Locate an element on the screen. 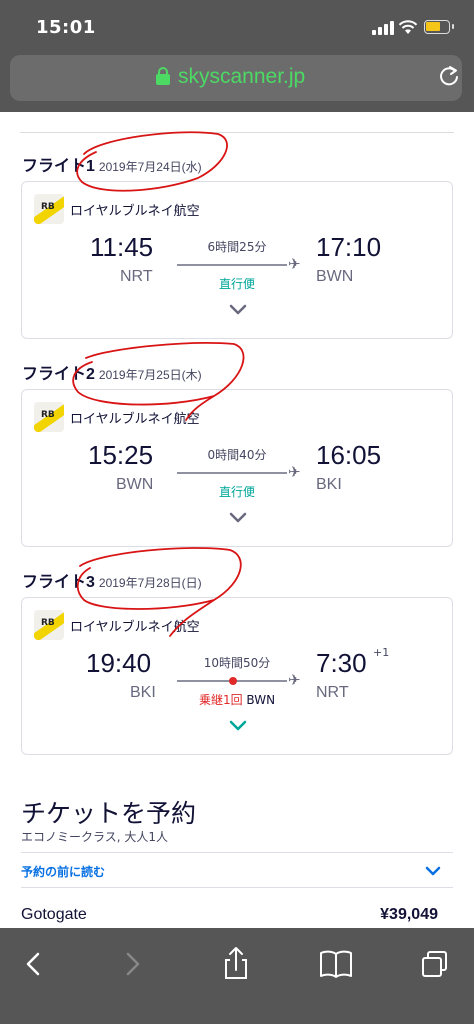 The height and width of the screenshot is (1024, 474). read-before-booking-row: 予約の前に読む is located at coordinates (237, 870).